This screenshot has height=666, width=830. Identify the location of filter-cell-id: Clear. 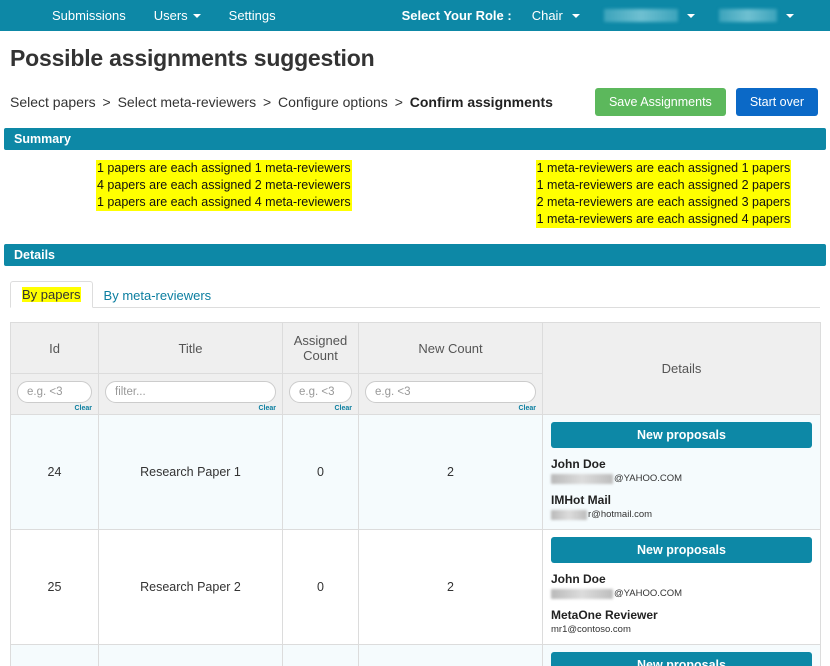
(54, 394).